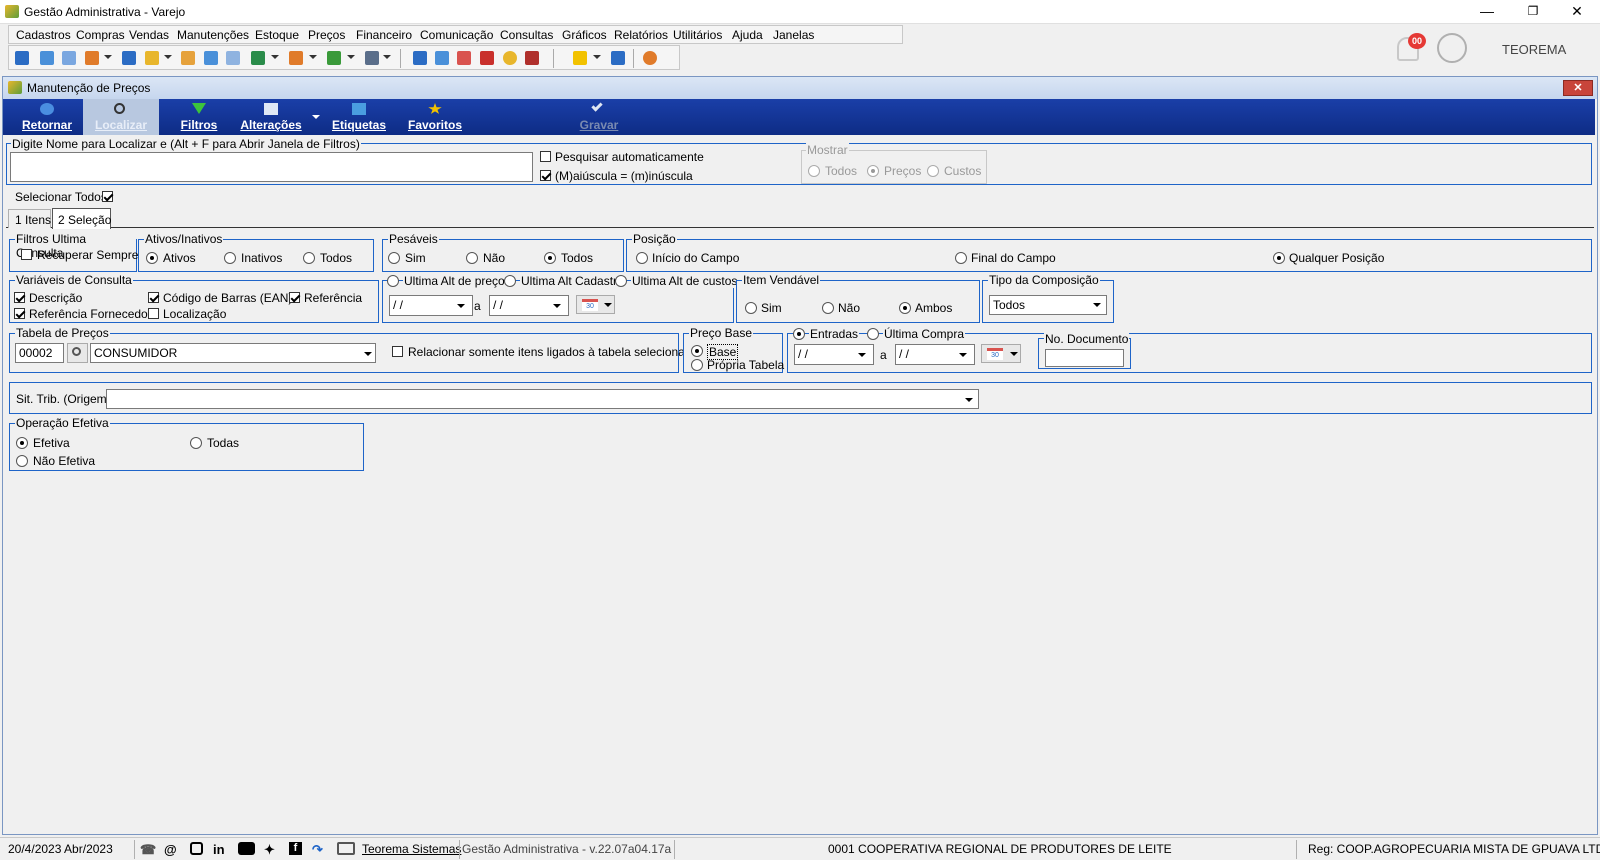 This screenshot has width=1600, height=860. What do you see at coordinates (170, 849) in the screenshot?
I see `email-icon: @` at bounding box center [170, 849].